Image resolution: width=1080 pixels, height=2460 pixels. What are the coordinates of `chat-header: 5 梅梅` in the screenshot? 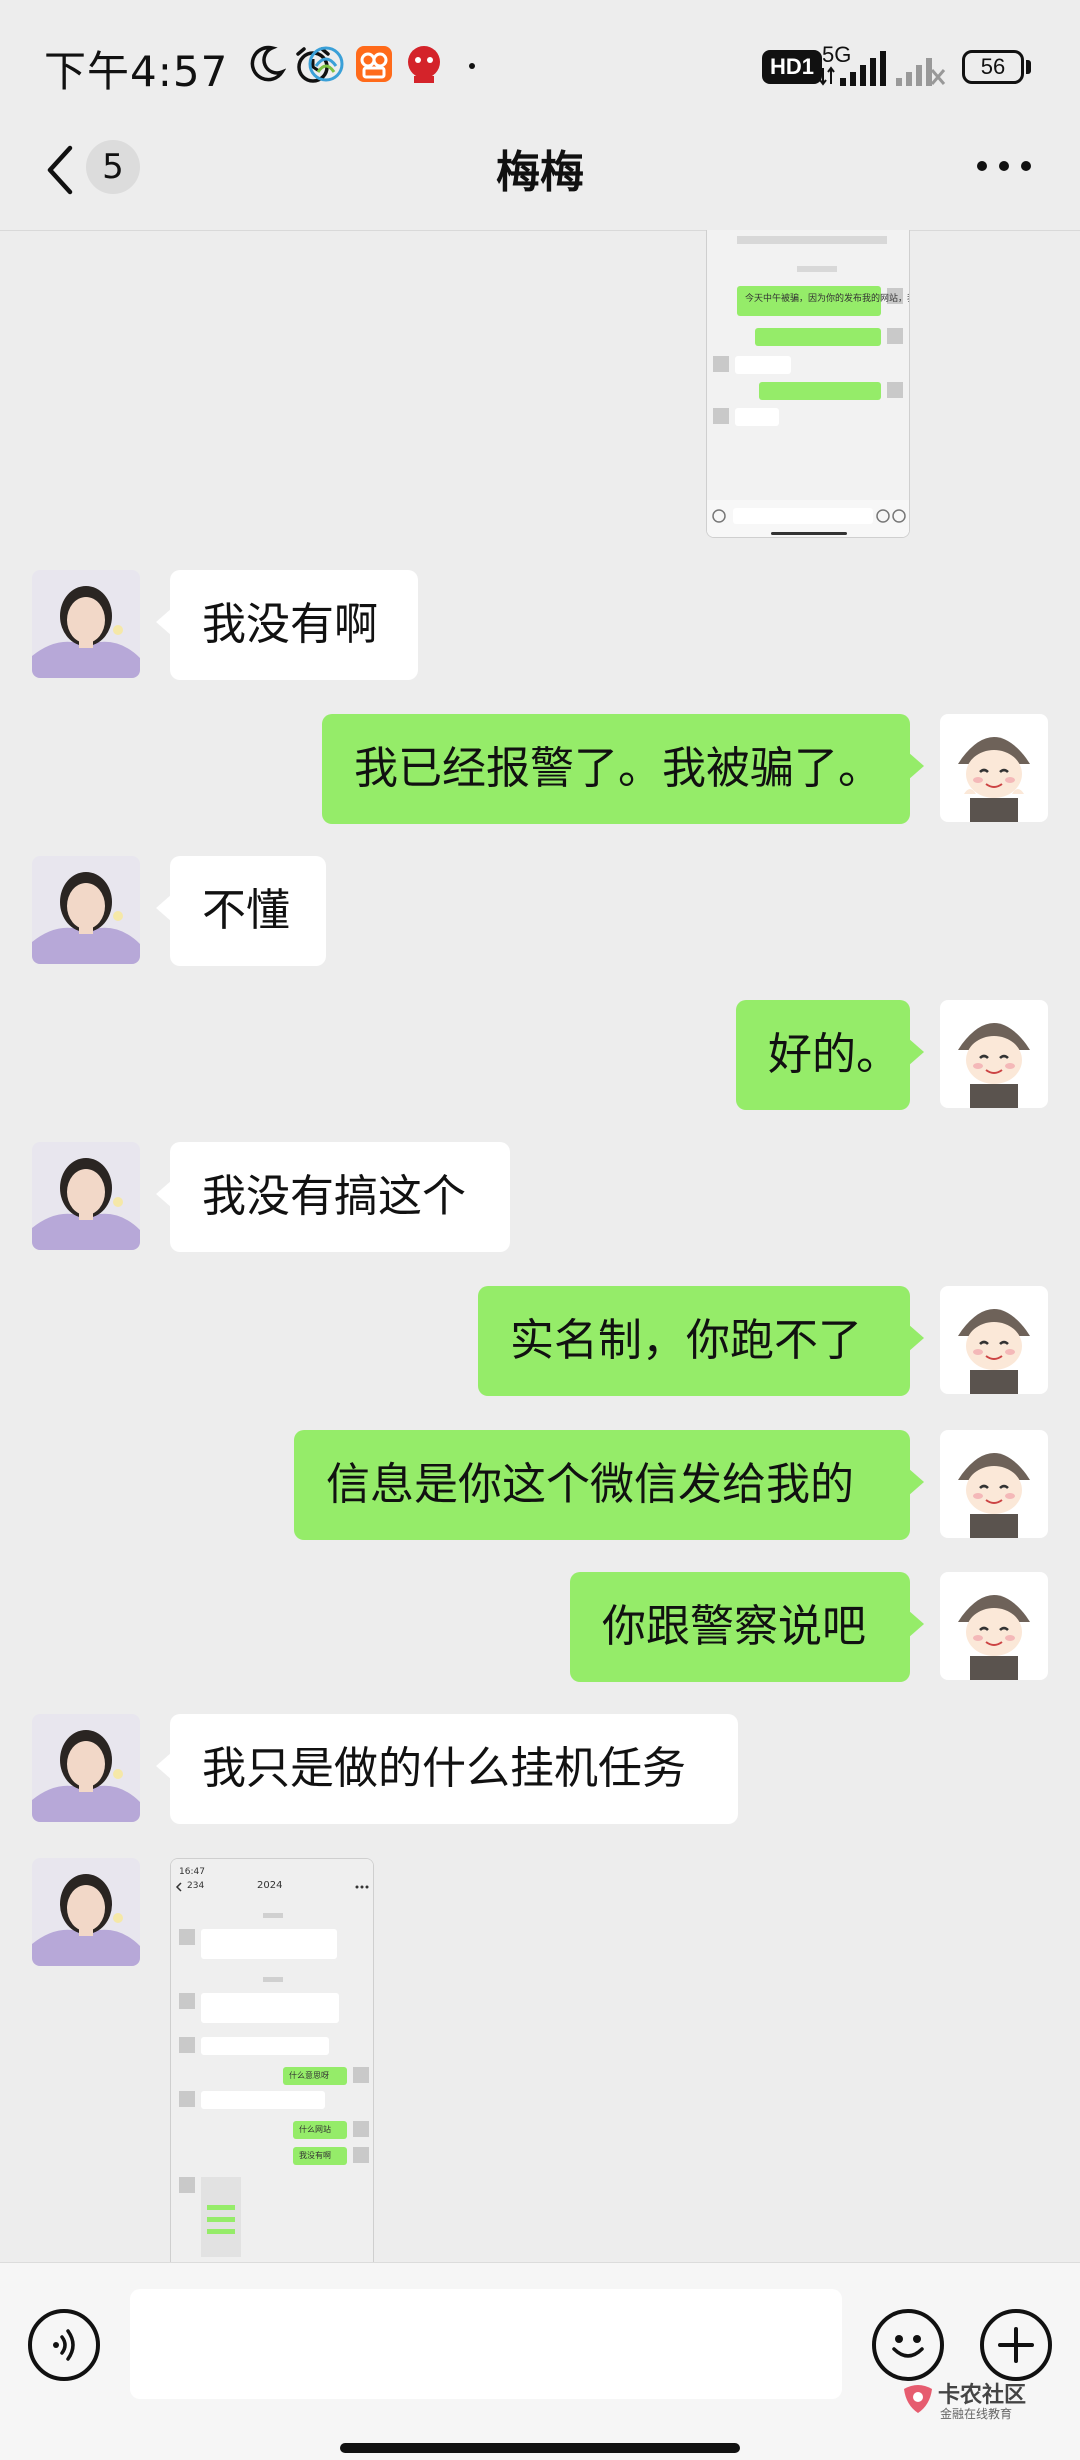 It's located at (540, 180).